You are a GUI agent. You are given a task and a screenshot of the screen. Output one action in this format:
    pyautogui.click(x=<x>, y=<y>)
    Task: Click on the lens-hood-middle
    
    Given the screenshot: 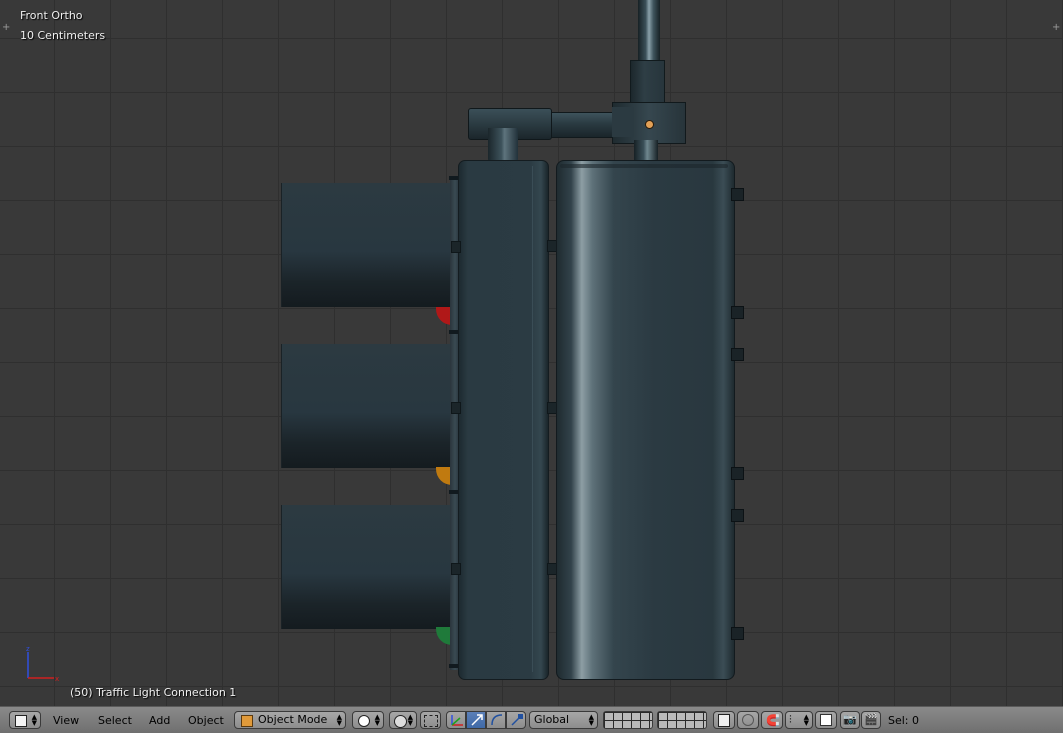 What is the action you would take?
    pyautogui.click(x=366, y=406)
    